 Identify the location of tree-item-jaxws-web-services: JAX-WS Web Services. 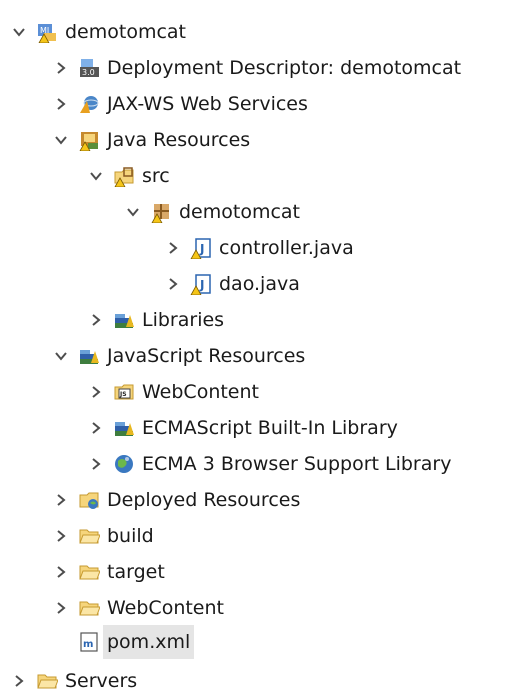
(179, 104).